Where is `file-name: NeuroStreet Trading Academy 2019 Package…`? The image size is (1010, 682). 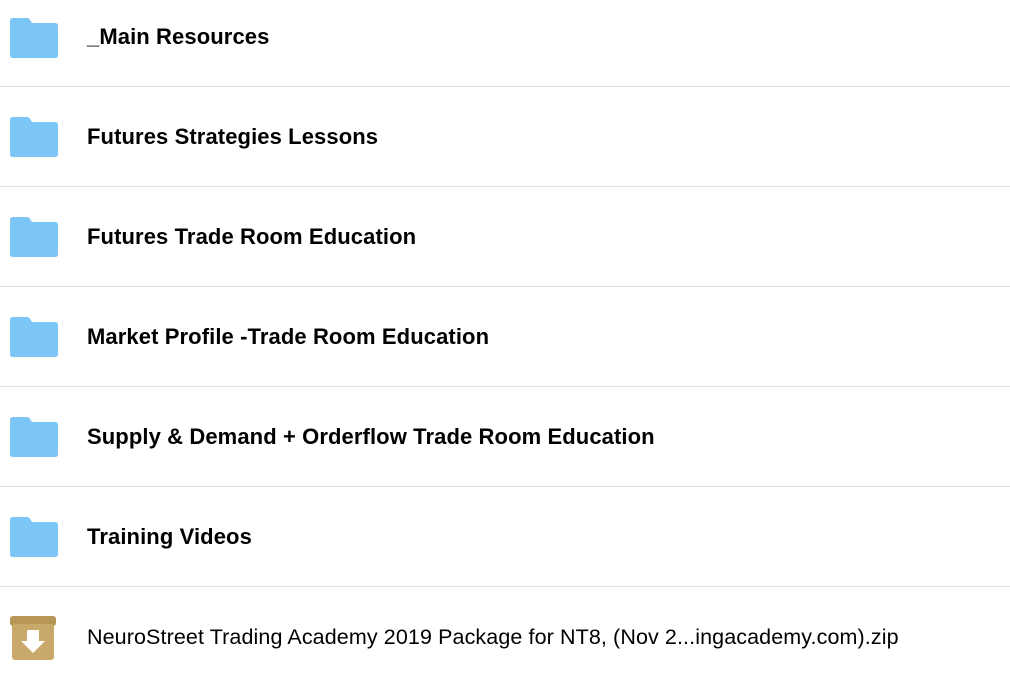 file-name: NeuroStreet Trading Academy 2019 Package… is located at coordinates (493, 637).